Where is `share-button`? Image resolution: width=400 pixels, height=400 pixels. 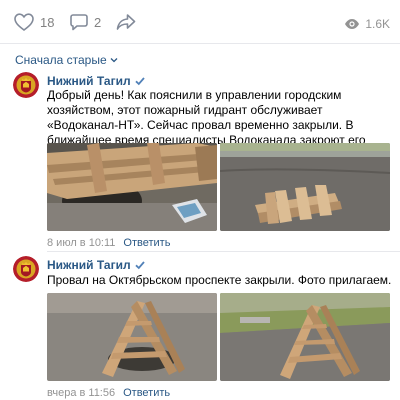
share-button is located at coordinates (126, 22).